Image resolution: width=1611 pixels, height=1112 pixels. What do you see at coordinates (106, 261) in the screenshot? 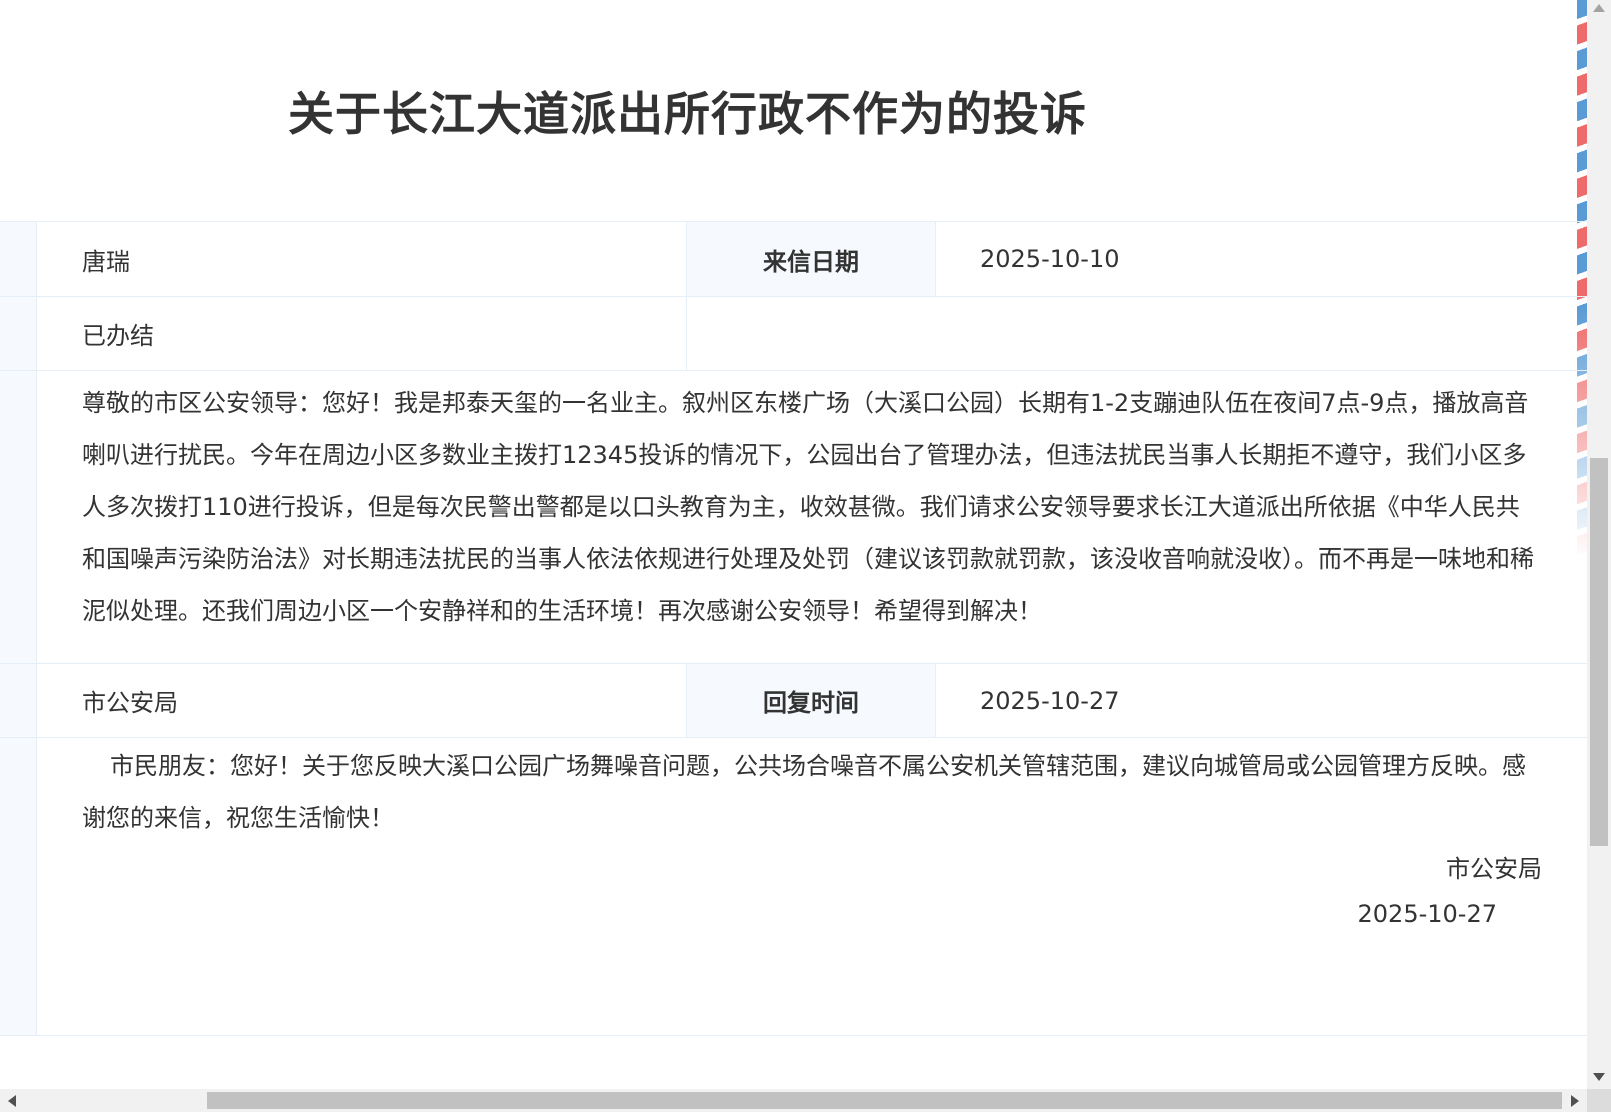
I see `sender-name: 唐瑞` at bounding box center [106, 261].